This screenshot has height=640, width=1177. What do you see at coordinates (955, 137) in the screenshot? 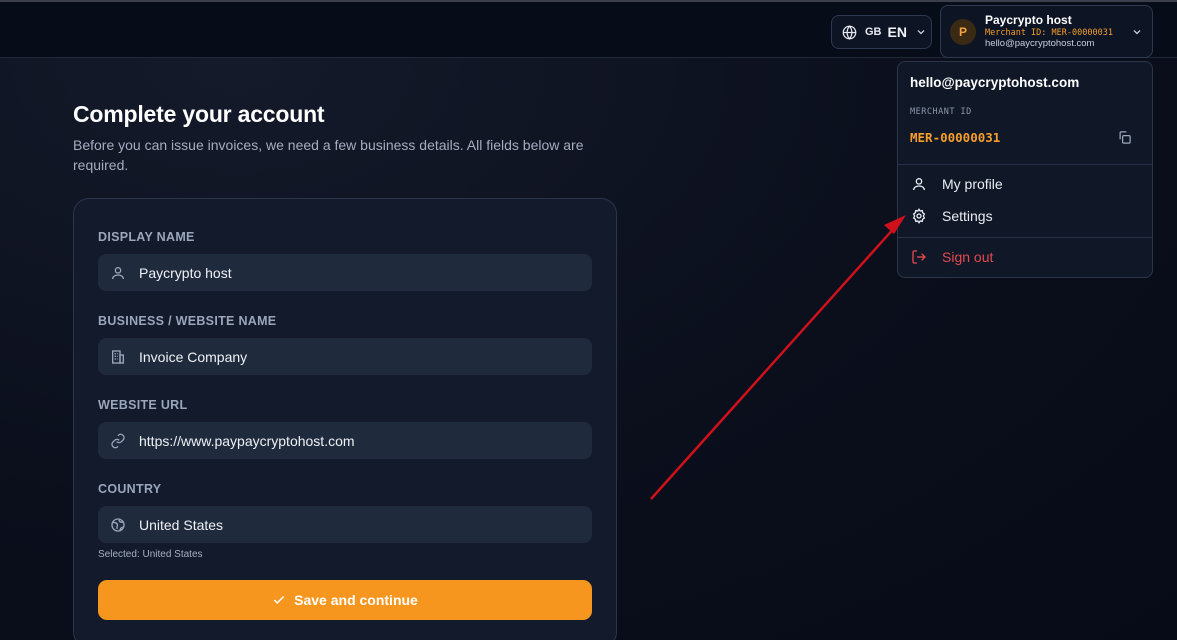
I see `merchant-id-value: MER-00000031` at bounding box center [955, 137].